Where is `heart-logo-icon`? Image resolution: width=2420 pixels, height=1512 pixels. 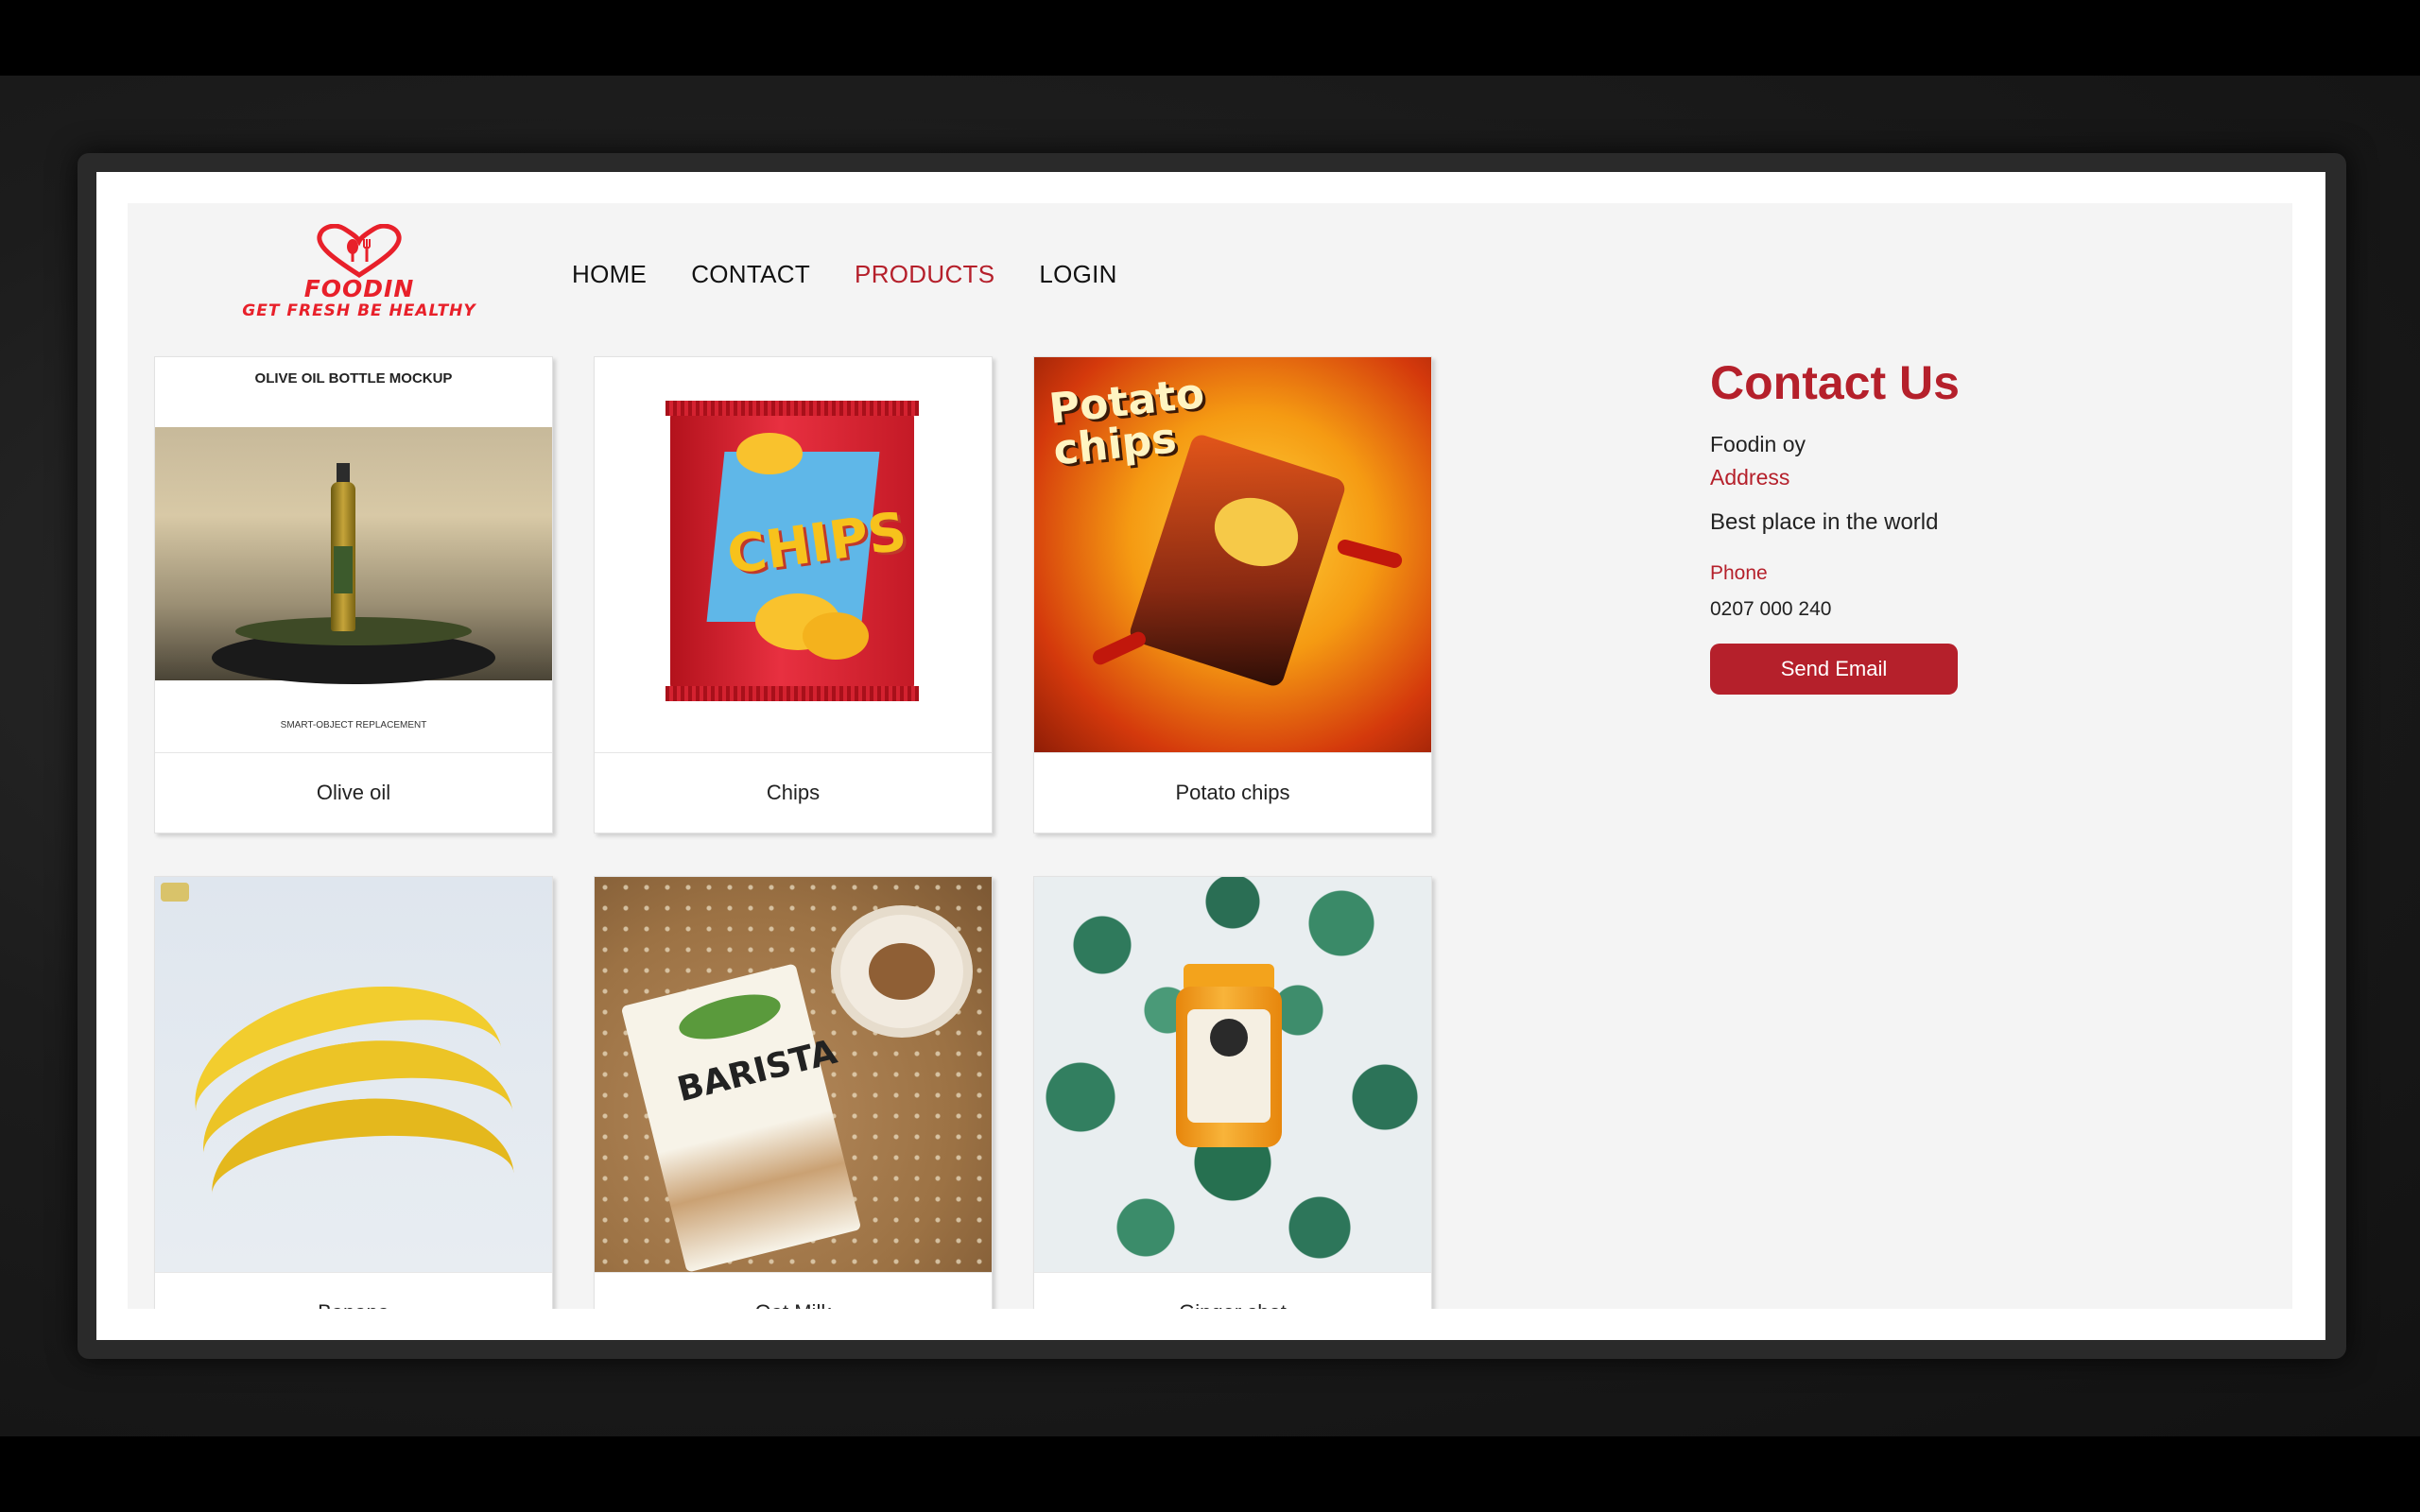 heart-logo-icon is located at coordinates (359, 251).